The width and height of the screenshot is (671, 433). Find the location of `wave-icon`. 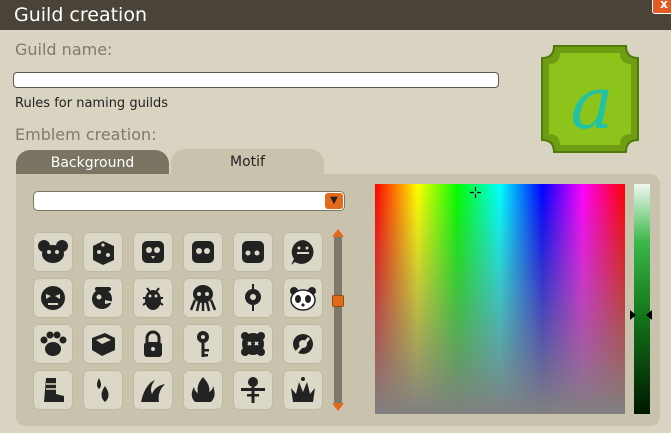

wave-icon is located at coordinates (153, 391).